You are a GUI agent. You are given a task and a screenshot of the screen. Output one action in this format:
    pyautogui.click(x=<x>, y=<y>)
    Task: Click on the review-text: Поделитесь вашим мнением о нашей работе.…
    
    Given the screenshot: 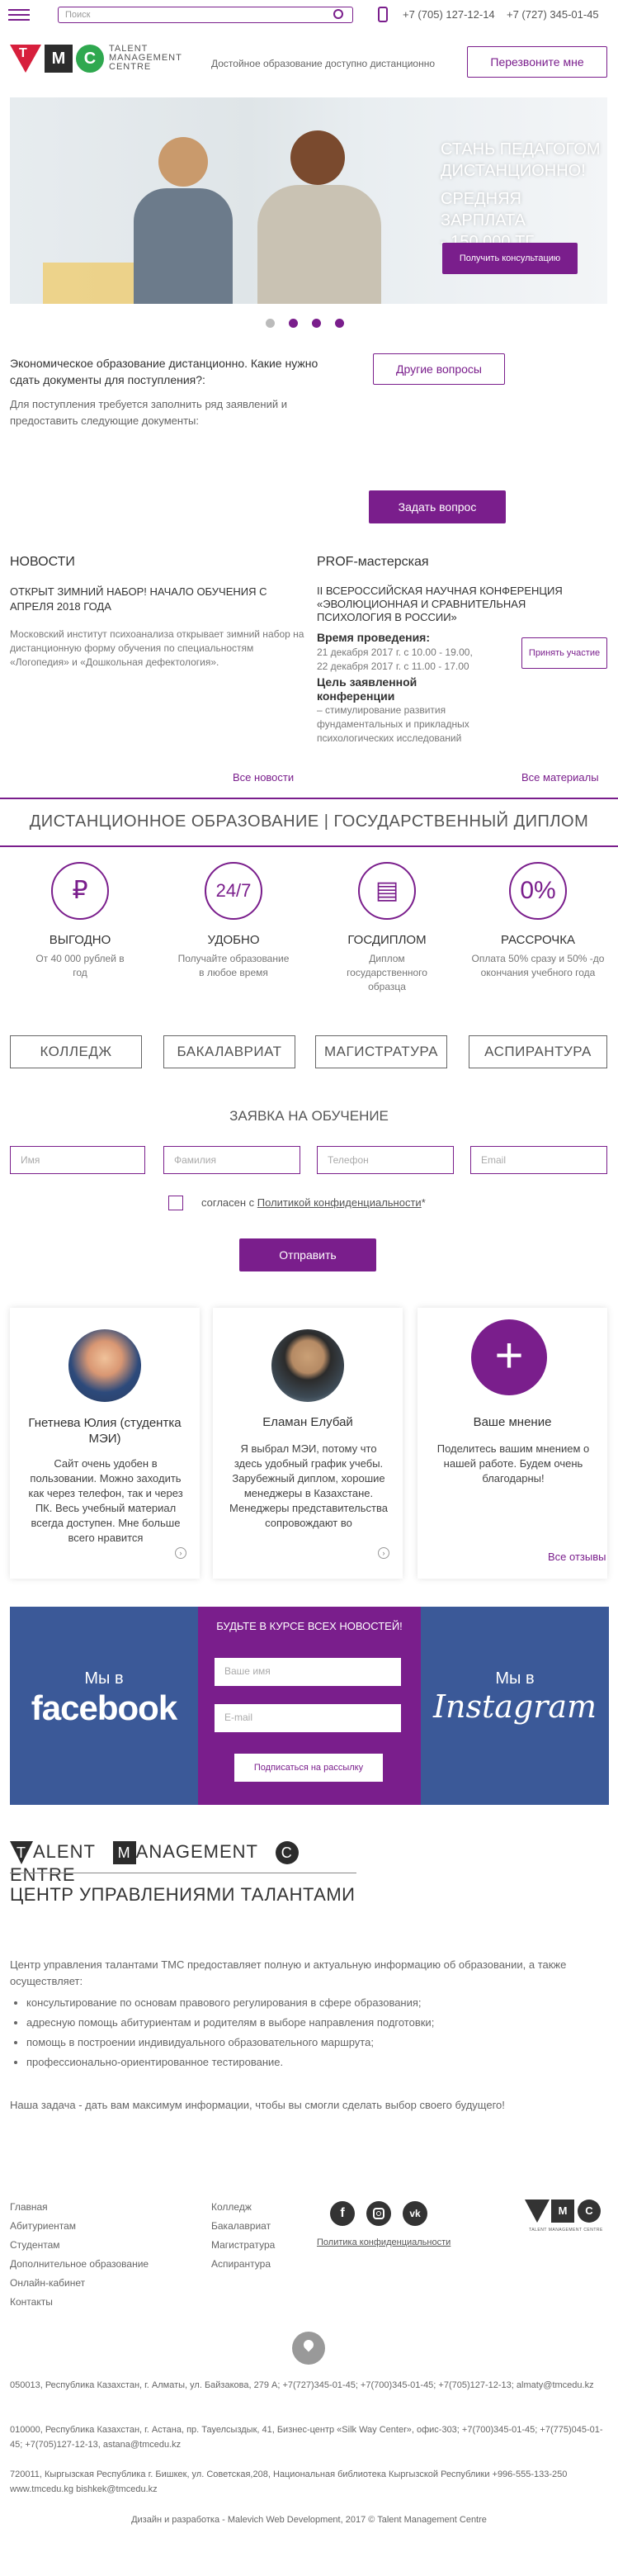 What is the action you would take?
    pyautogui.click(x=513, y=1463)
    